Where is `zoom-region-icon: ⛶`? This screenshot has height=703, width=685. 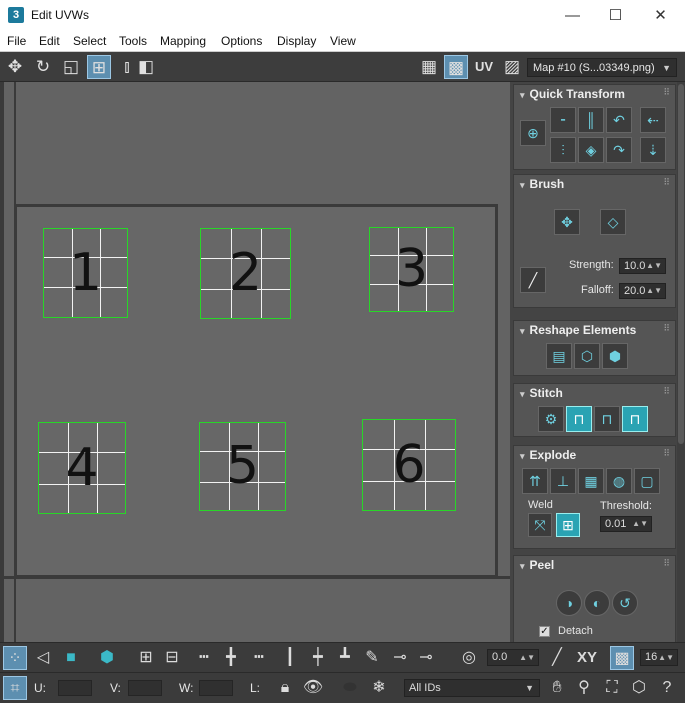 zoom-region-icon: ⛶ is located at coordinates (612, 688).